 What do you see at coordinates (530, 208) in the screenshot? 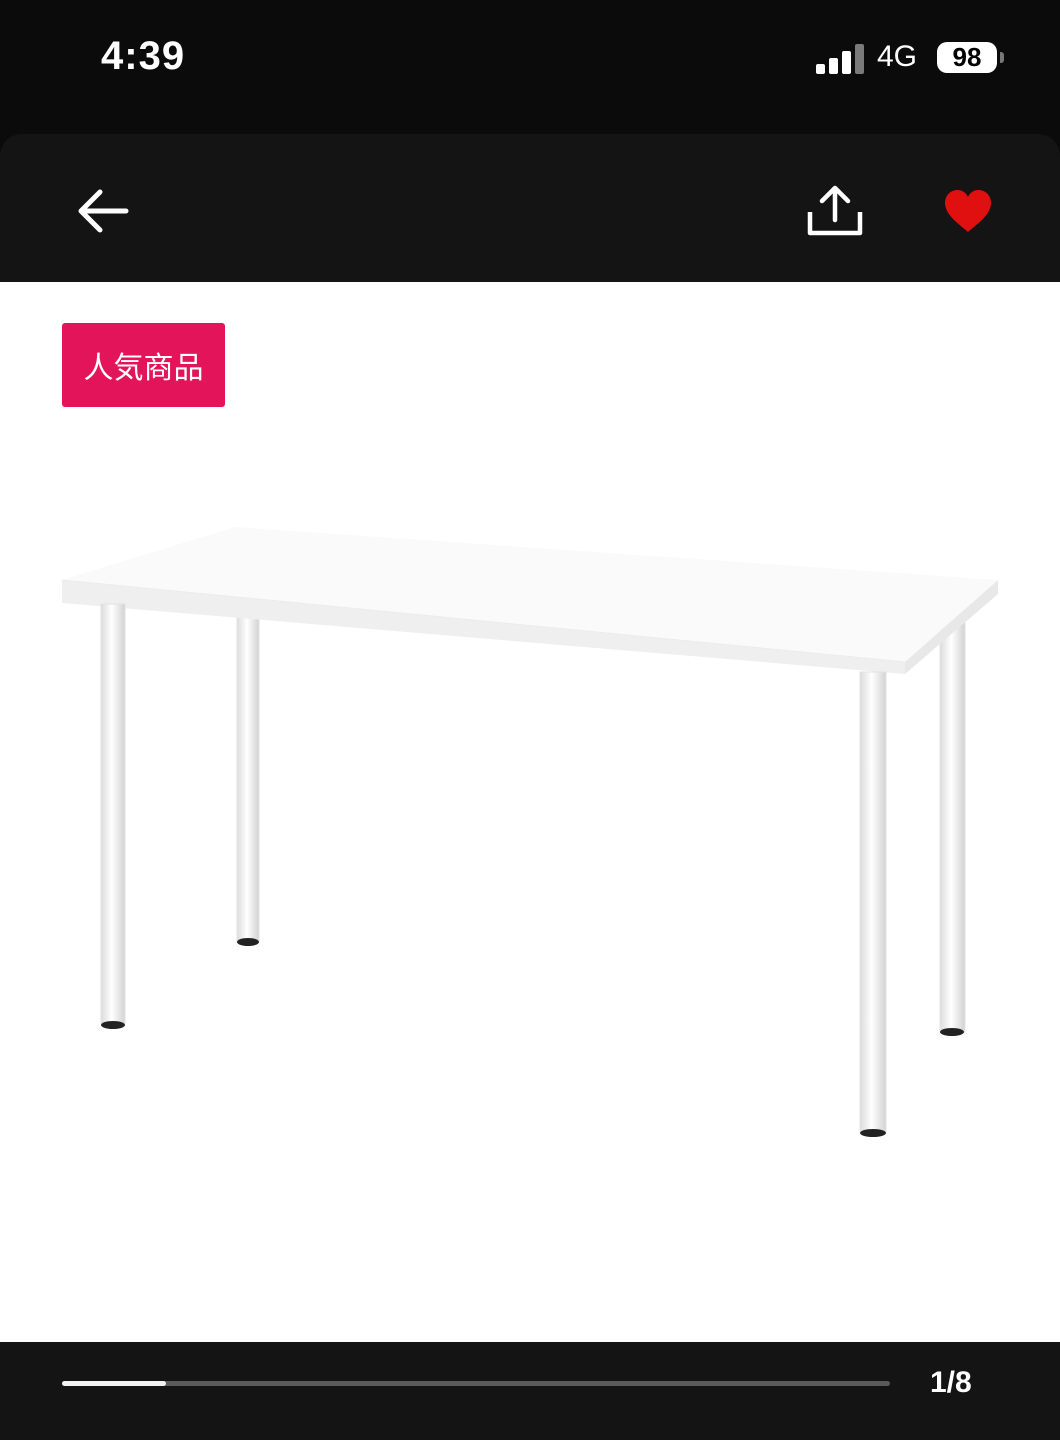
I see `top-nav-bar` at bounding box center [530, 208].